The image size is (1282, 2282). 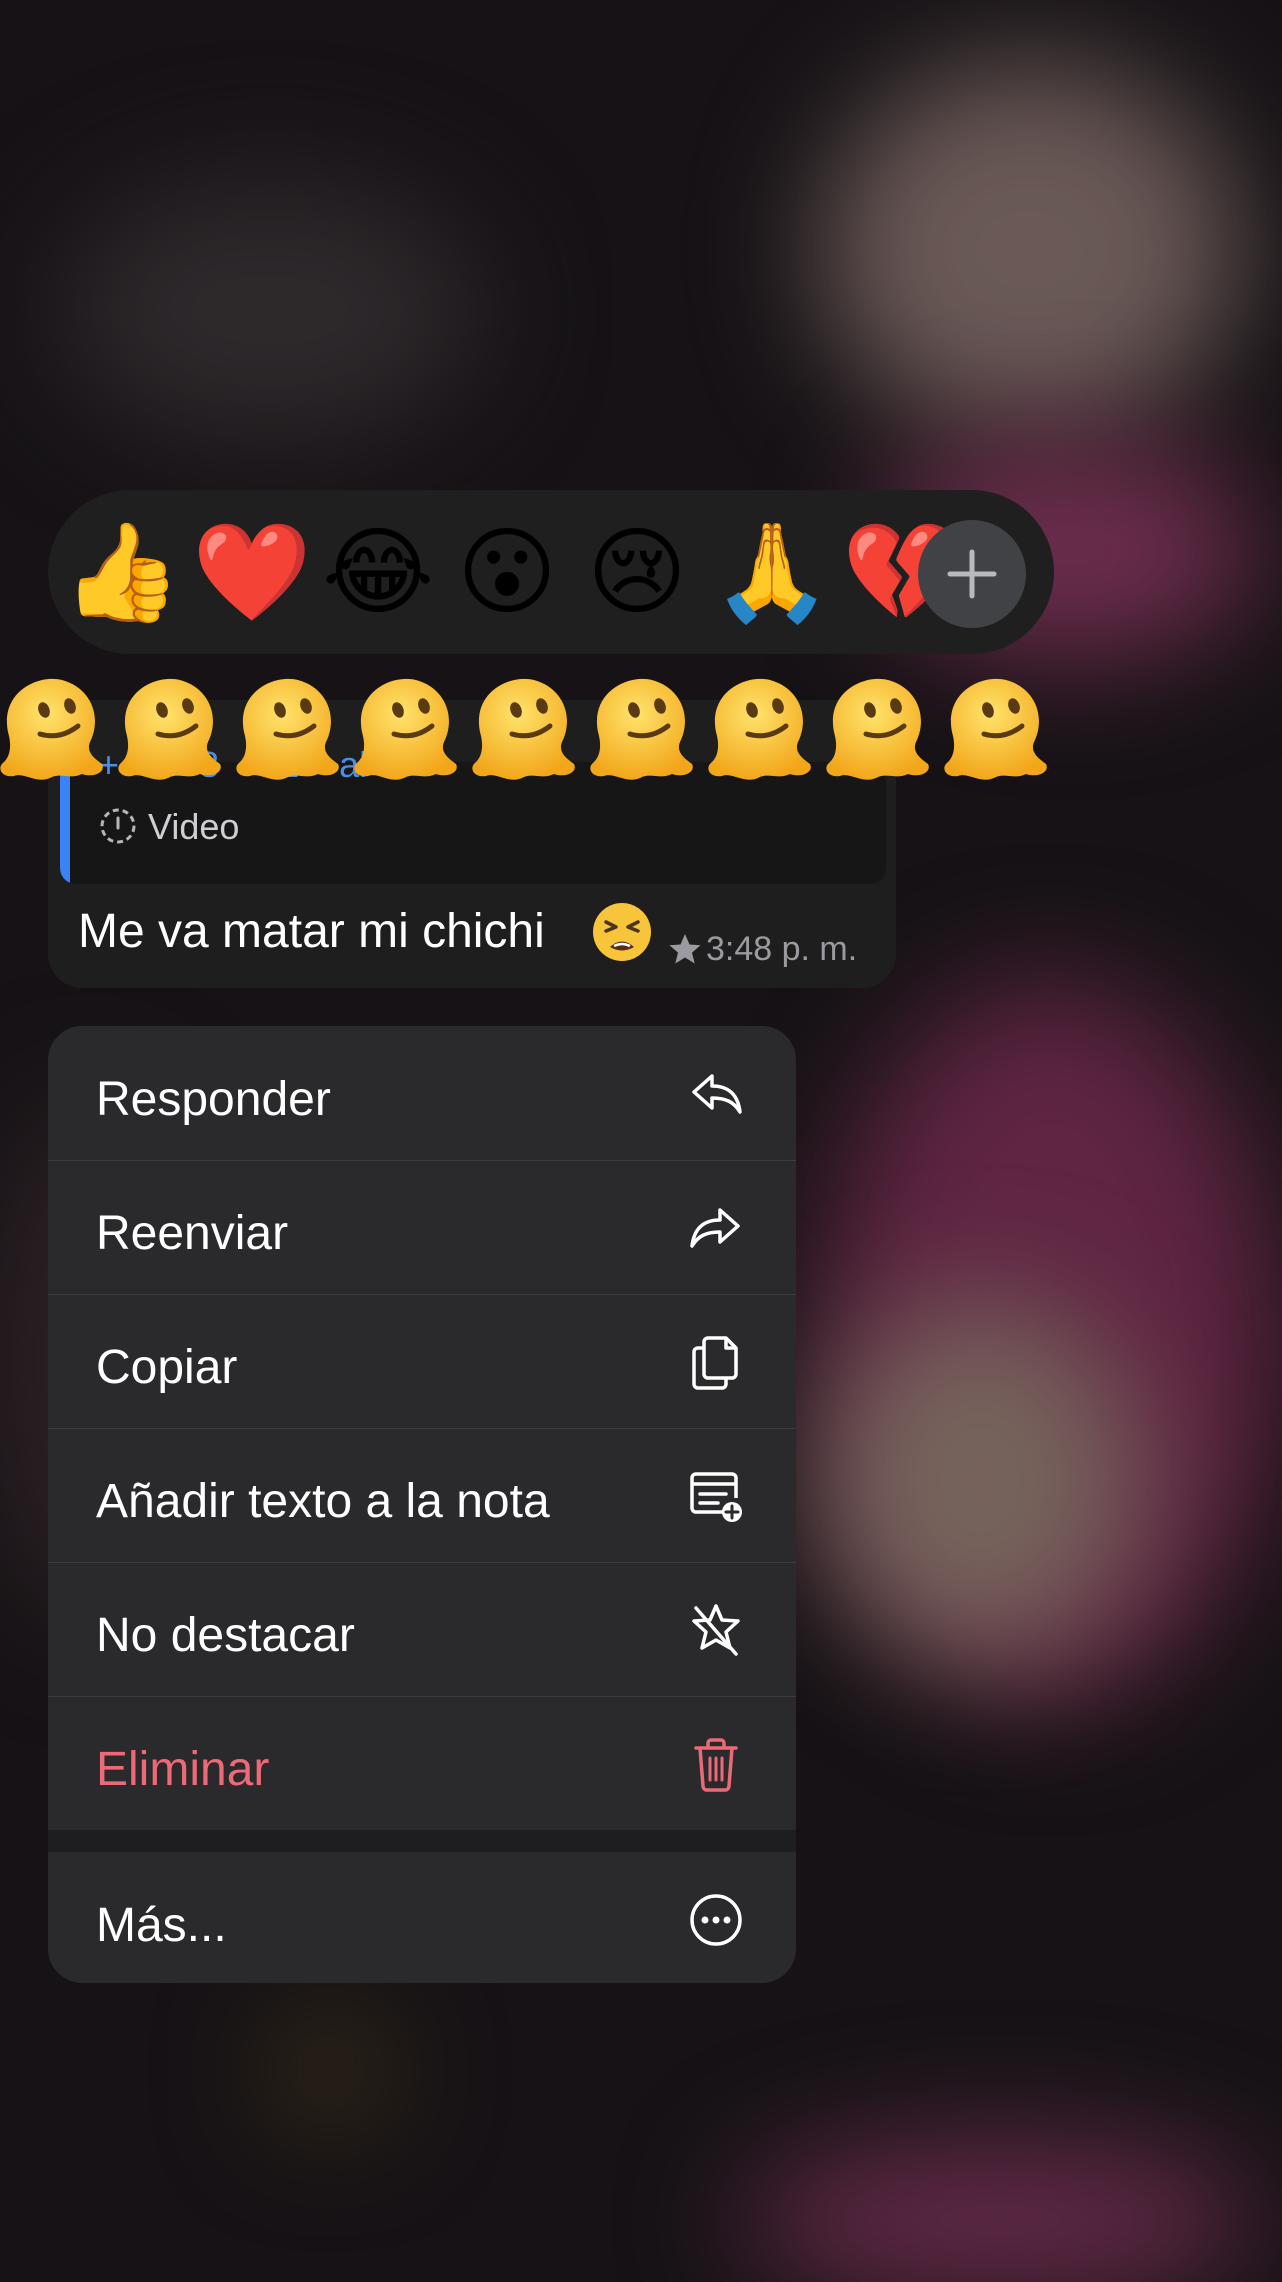 I want to click on forward-icon, so click(x=715, y=1228).